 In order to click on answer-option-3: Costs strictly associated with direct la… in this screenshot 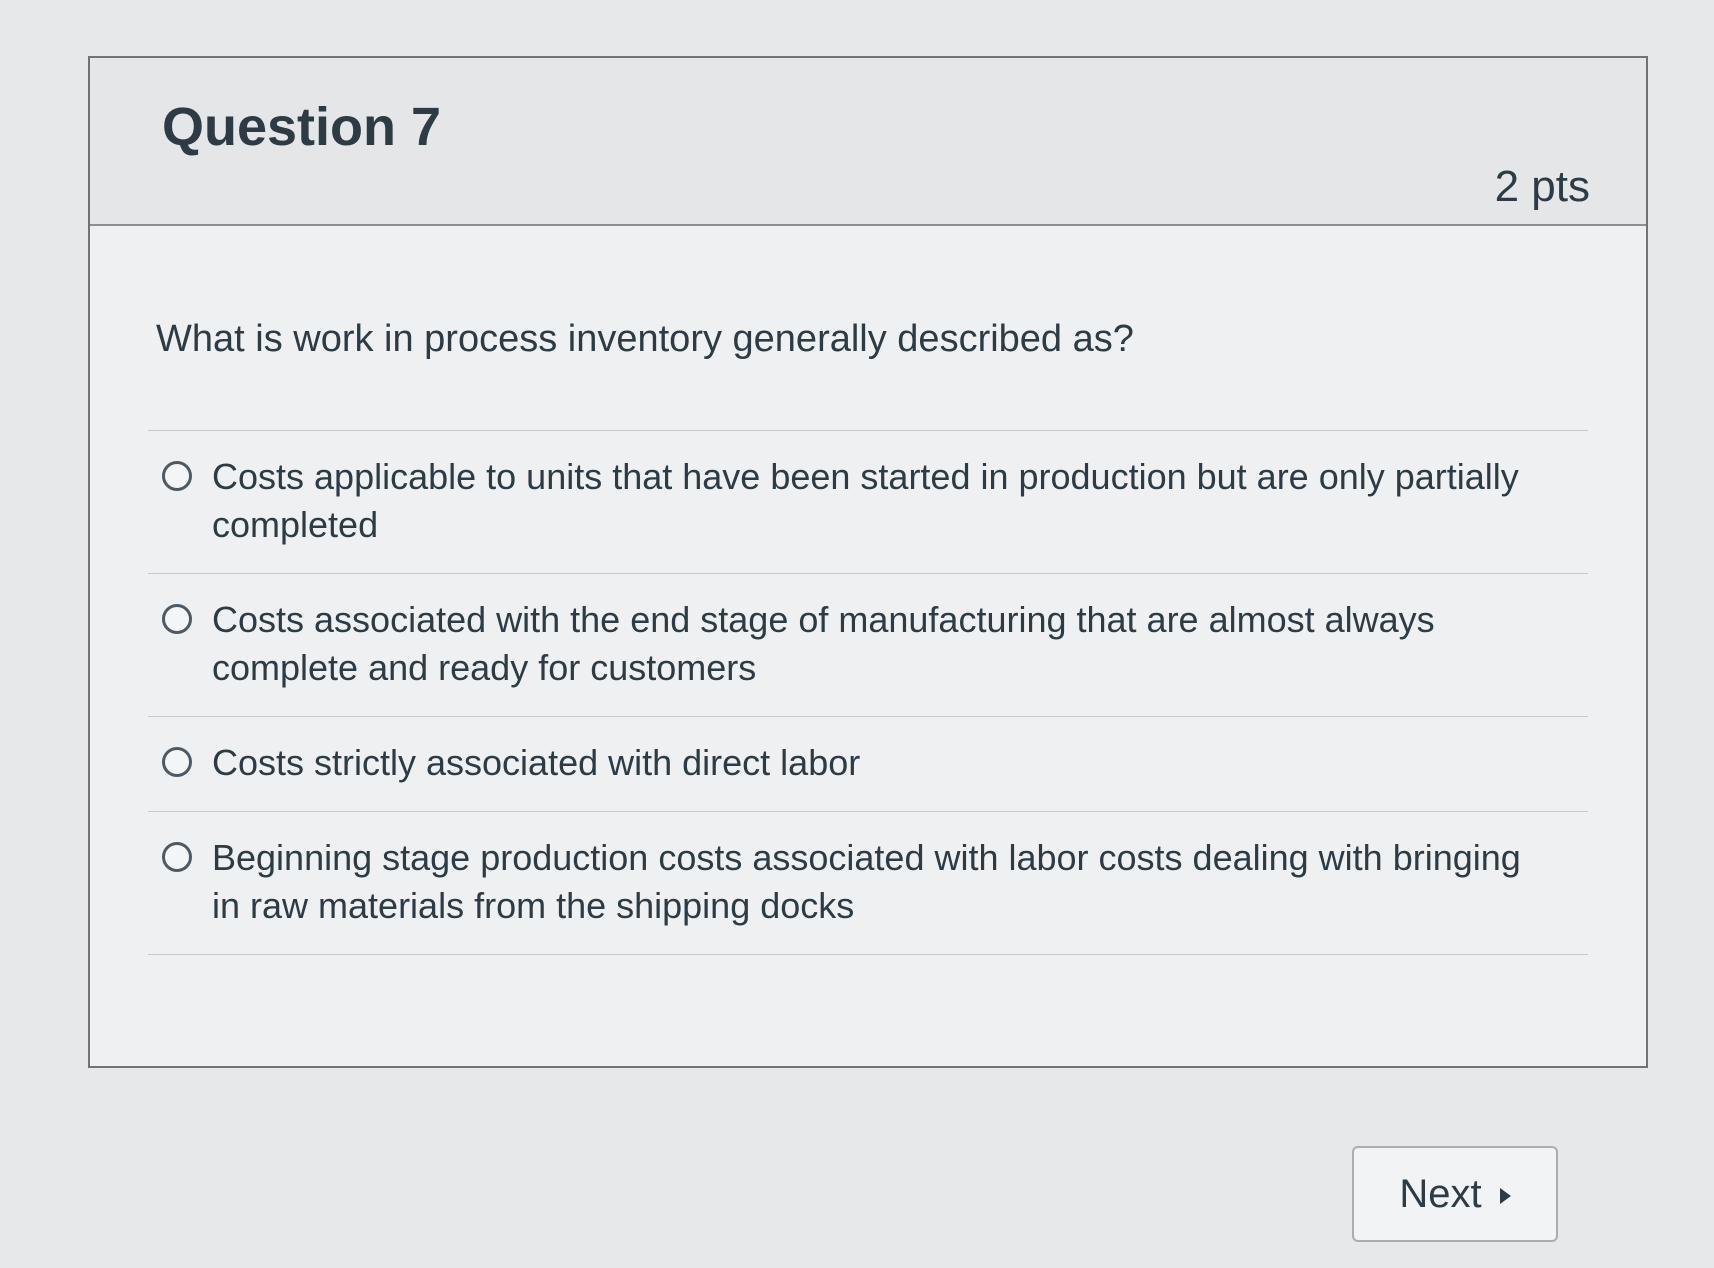, I will do `click(868, 764)`.